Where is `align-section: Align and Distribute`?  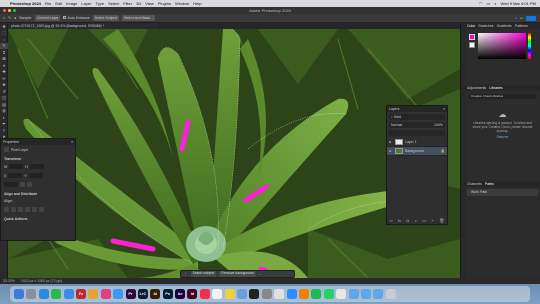 align-section: Align and Distribute is located at coordinates (38, 193).